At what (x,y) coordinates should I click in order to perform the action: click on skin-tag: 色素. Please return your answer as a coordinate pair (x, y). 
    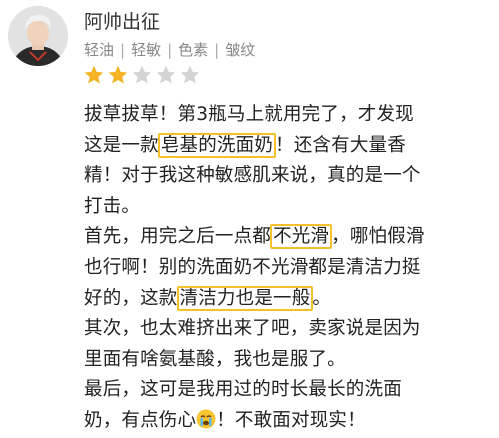
    Looking at the image, I should click on (193, 50).